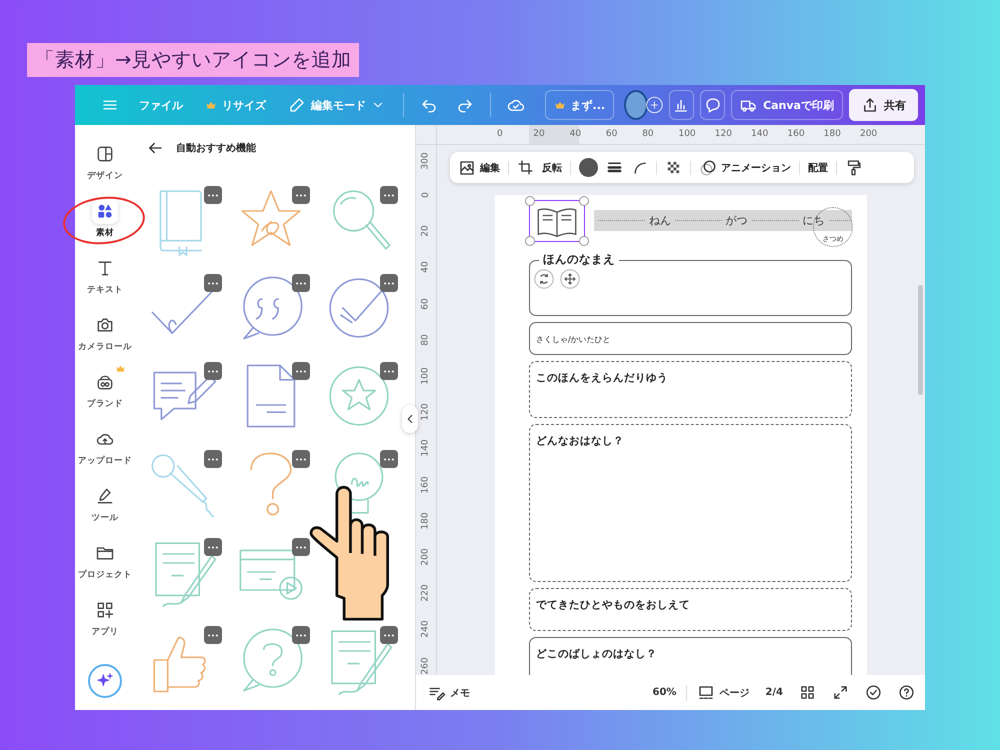  What do you see at coordinates (840, 692) in the screenshot?
I see `fullscreen-icon` at bounding box center [840, 692].